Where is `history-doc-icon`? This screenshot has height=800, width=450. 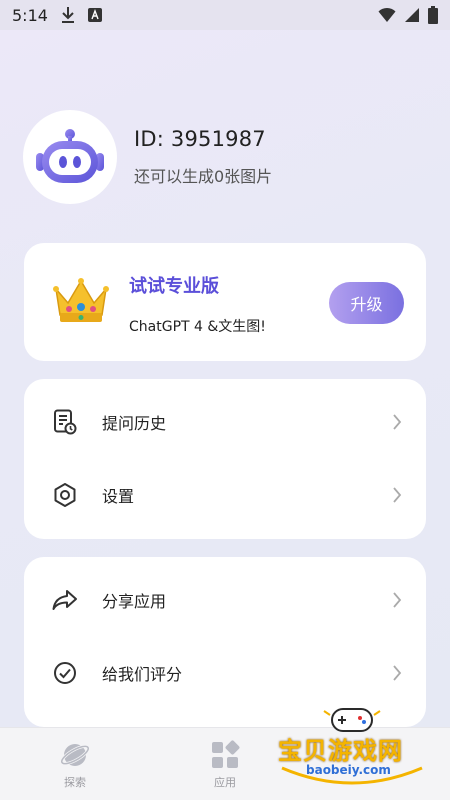 history-doc-icon is located at coordinates (65, 422).